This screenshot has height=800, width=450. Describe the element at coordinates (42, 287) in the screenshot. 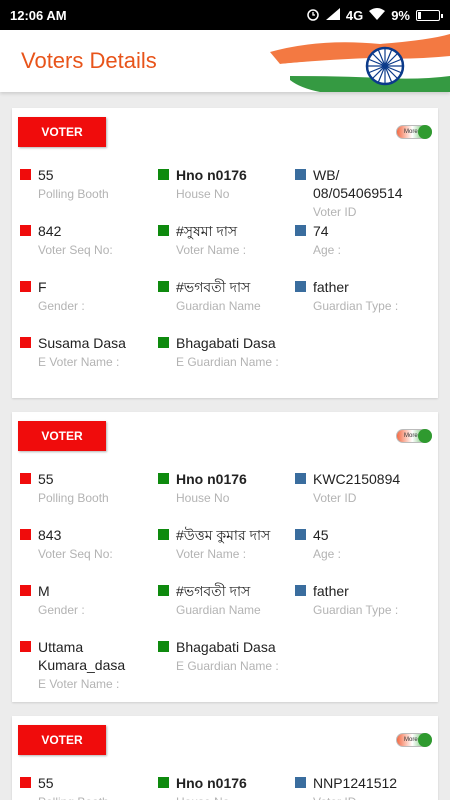

I see `field-value: F` at that location.